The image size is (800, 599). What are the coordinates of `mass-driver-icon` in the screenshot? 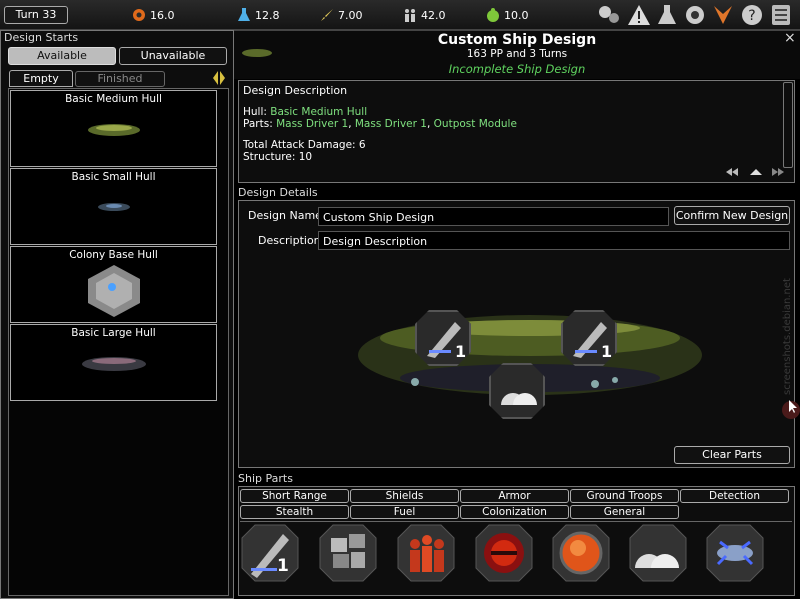 It's located at (270, 553).